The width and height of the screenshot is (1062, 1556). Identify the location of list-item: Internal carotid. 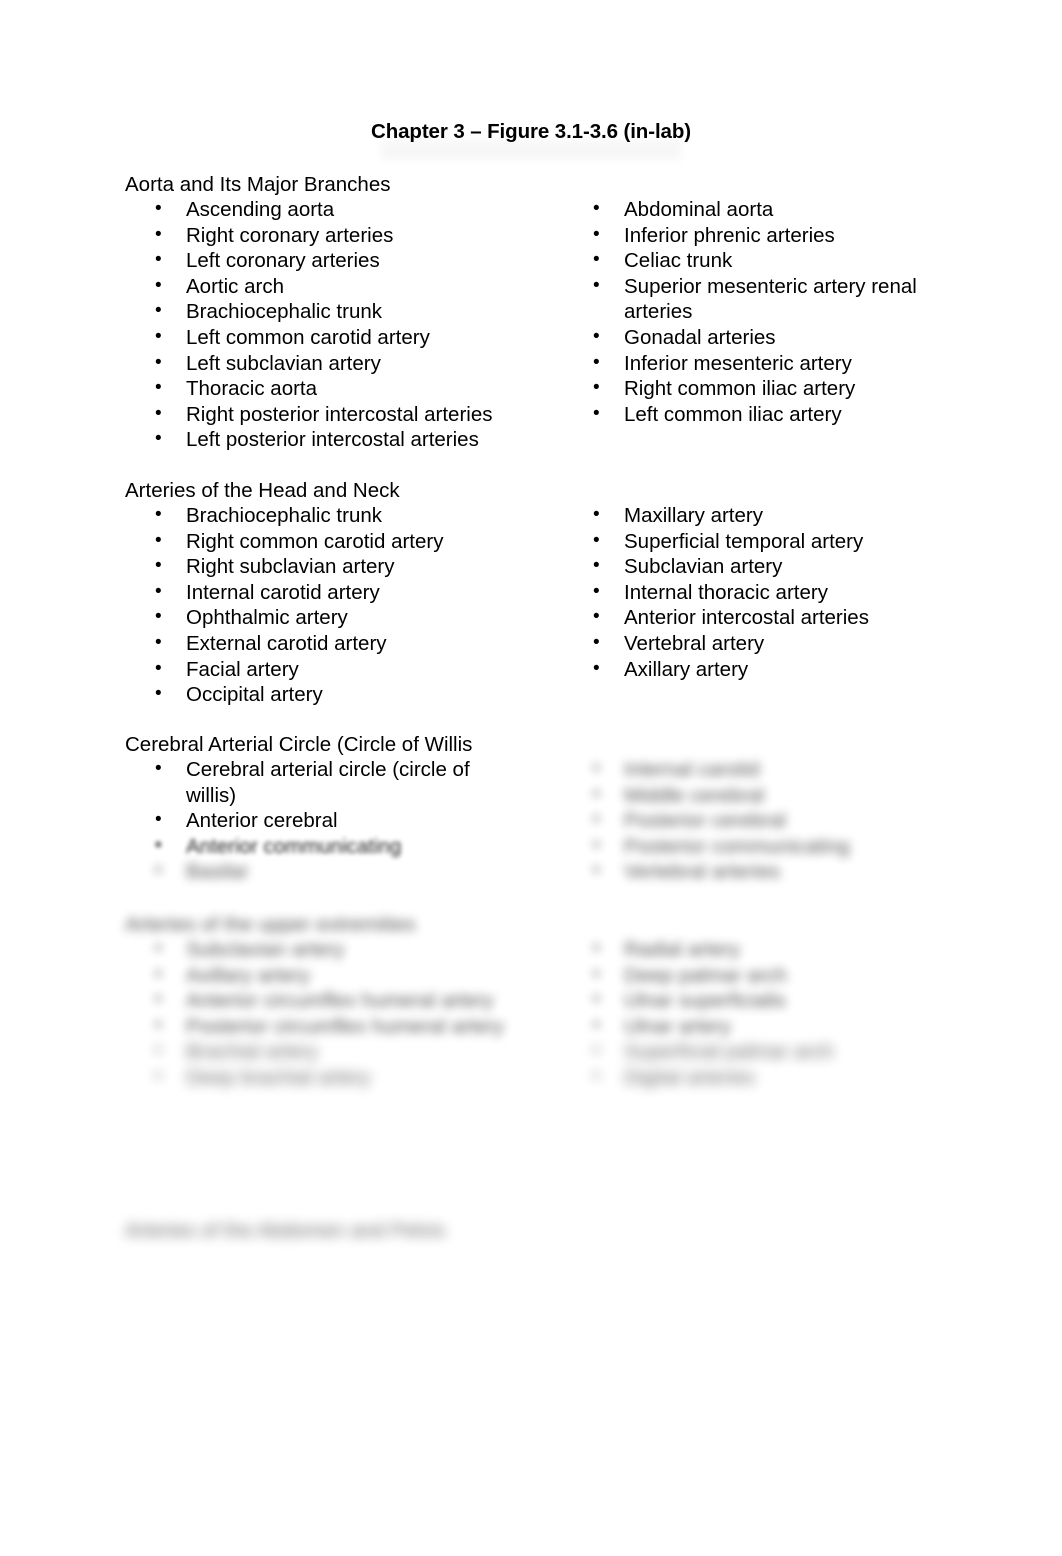
(808, 769).